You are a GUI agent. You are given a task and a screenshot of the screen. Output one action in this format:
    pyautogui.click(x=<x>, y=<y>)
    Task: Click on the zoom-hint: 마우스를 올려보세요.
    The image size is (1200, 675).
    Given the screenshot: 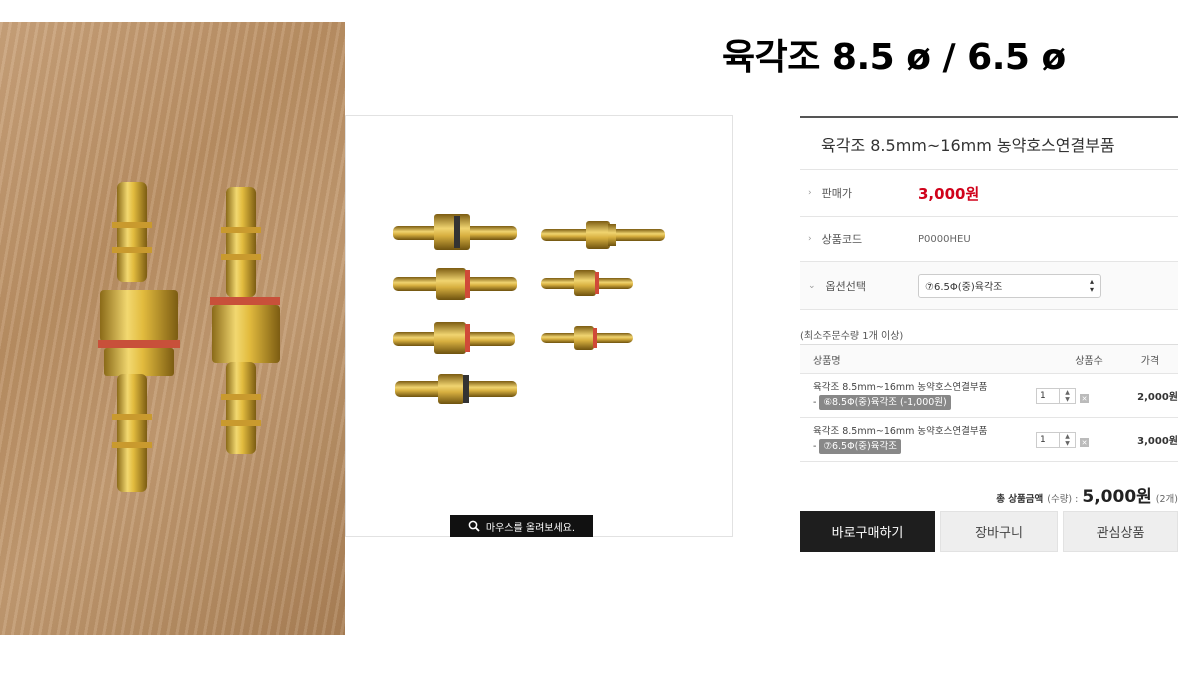 What is the action you would take?
    pyautogui.click(x=521, y=526)
    